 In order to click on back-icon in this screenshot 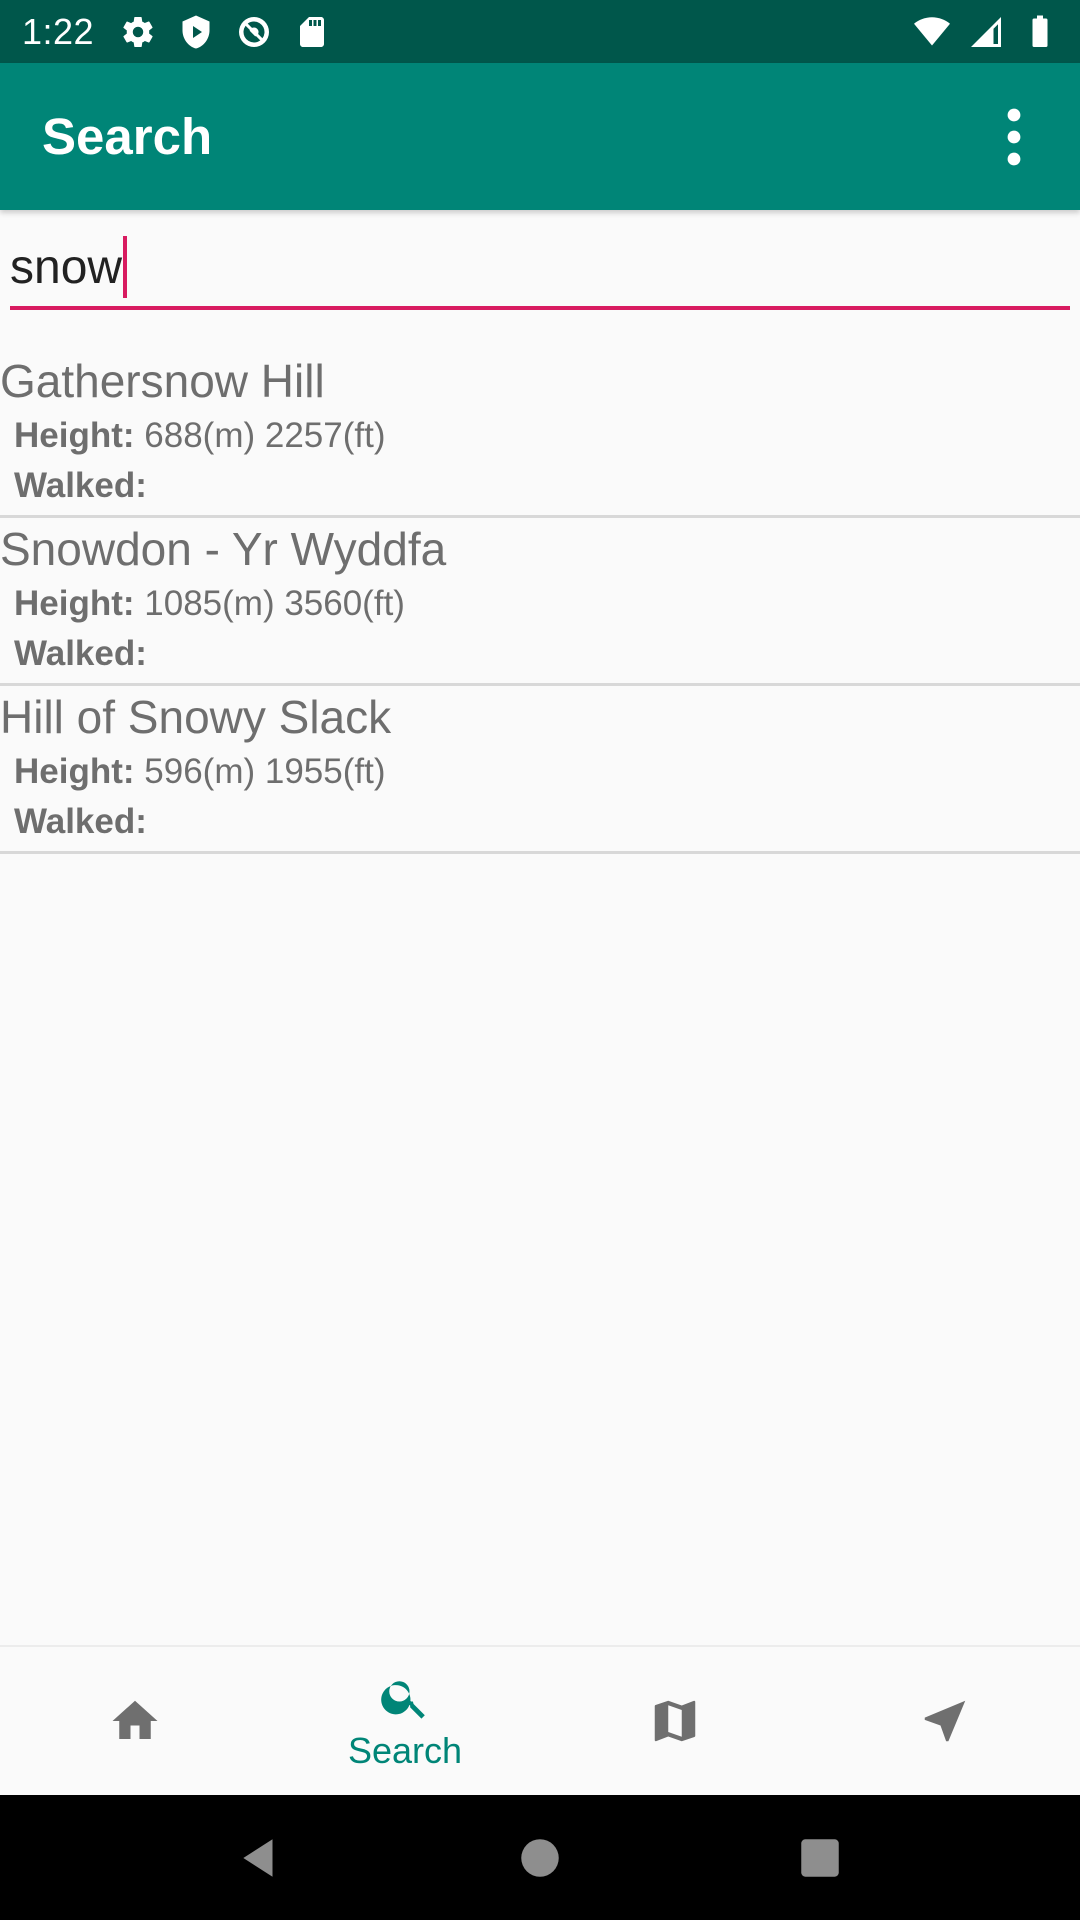, I will do `click(258, 1857)`.